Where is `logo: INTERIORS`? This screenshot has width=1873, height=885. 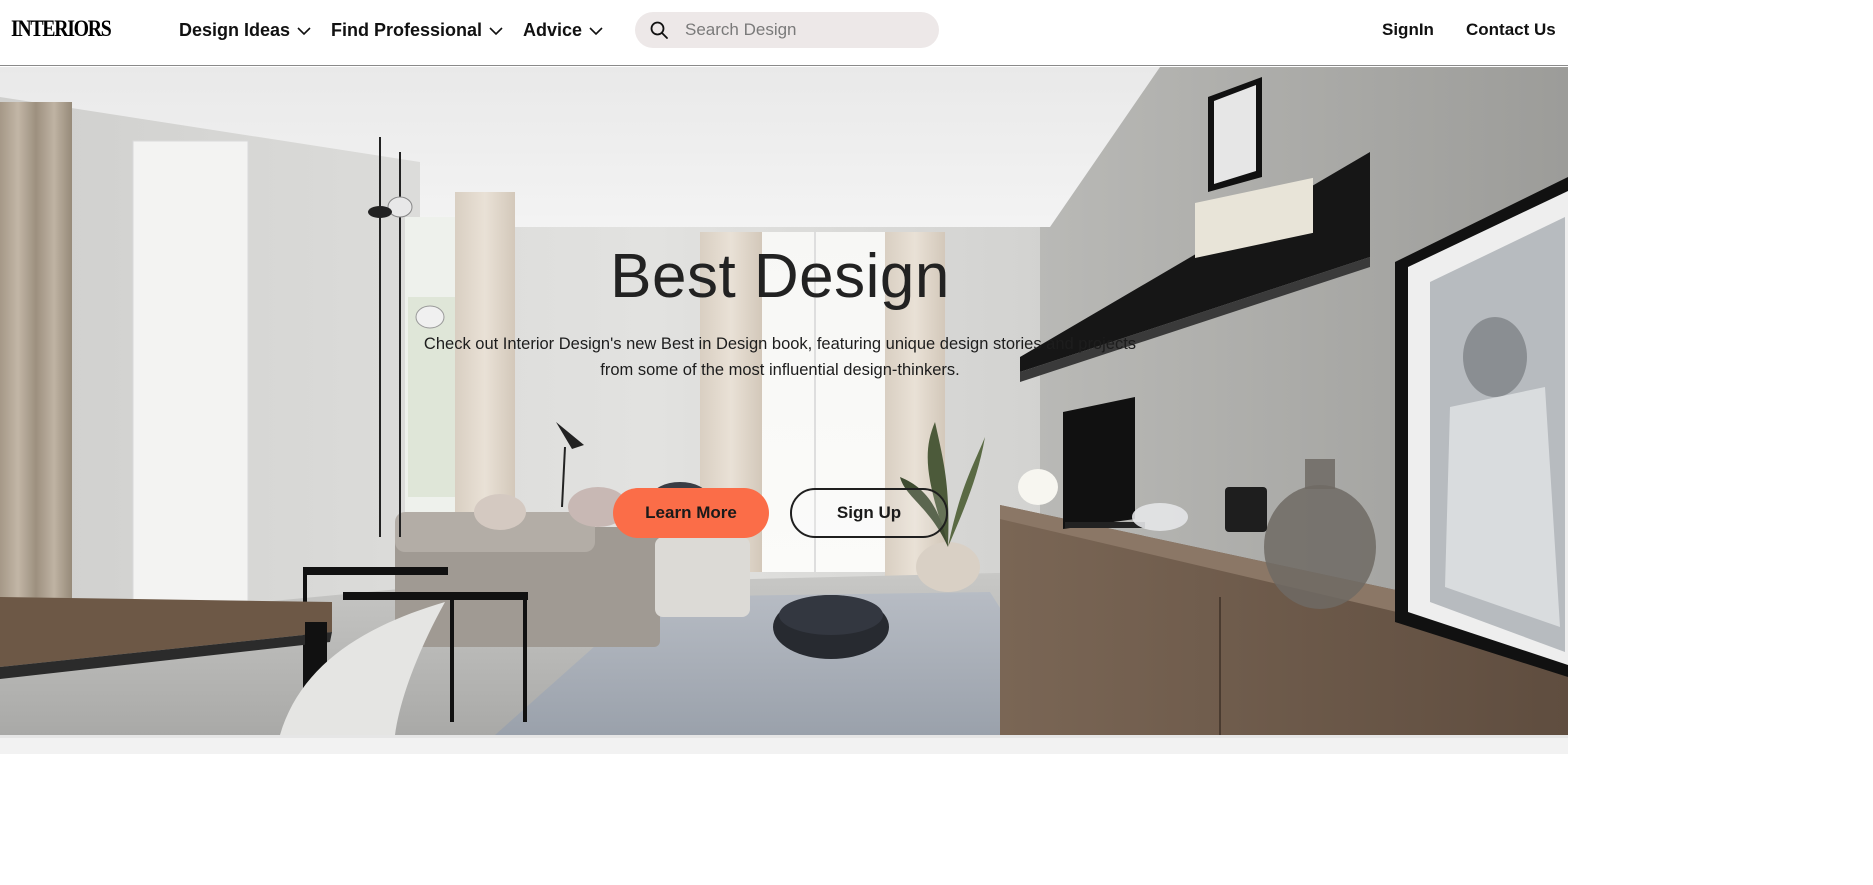
logo: INTERIORS is located at coordinates (61, 29).